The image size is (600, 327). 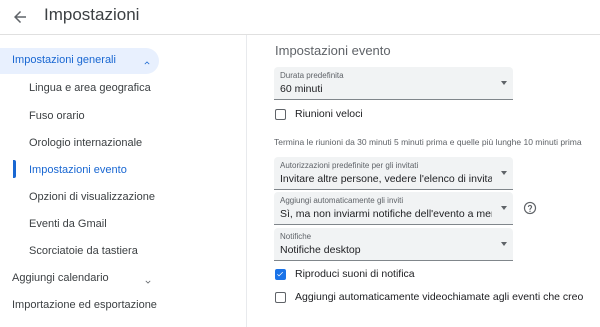 What do you see at coordinates (14, 169) in the screenshot?
I see `active-indicator` at bounding box center [14, 169].